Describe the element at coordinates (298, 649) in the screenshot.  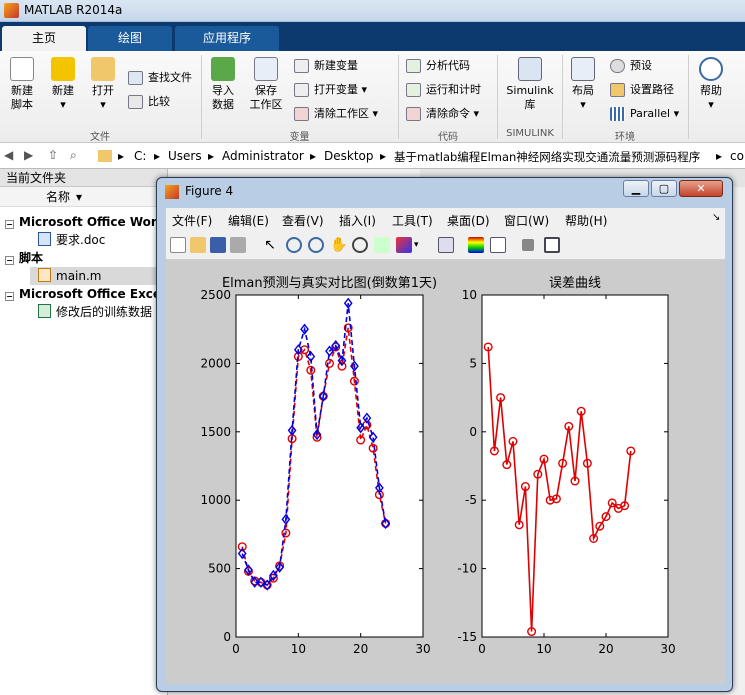
I see `x-tick-label: 10` at that location.